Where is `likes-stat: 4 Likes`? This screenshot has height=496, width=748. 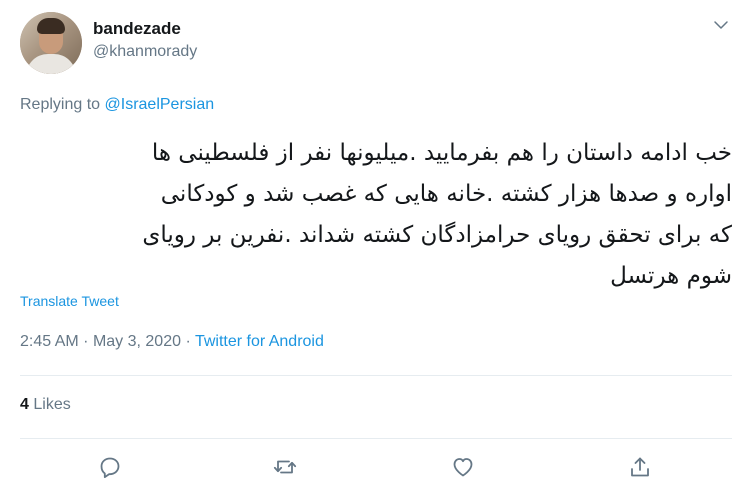 likes-stat: 4 Likes is located at coordinates (45, 405).